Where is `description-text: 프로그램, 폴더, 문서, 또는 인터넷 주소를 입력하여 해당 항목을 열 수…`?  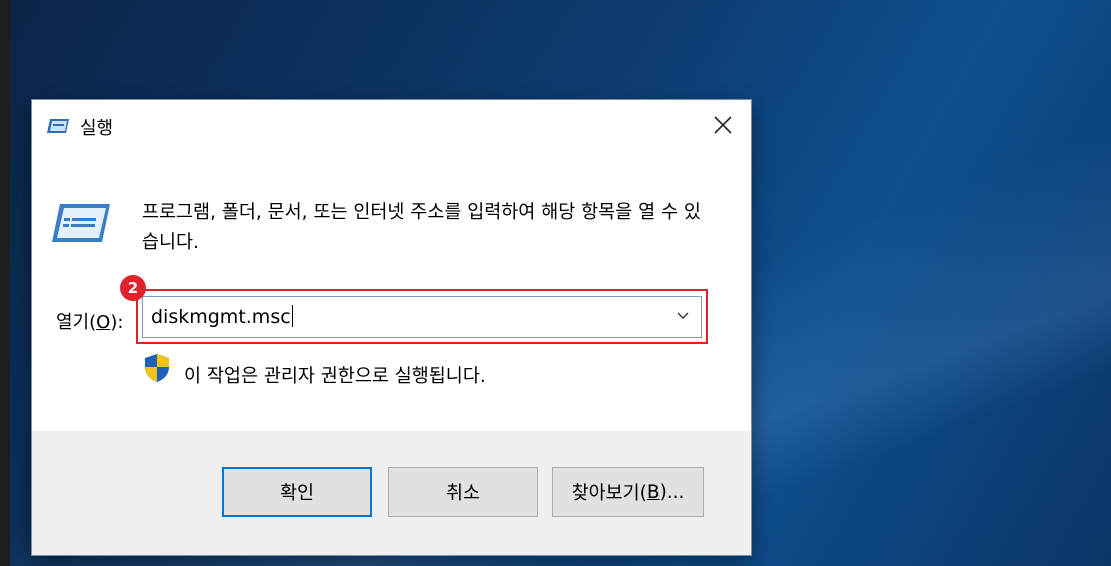
description-text: 프로그램, 폴더, 문서, 또는 인터넷 주소를 입력하여 해당 항목을 열 수… is located at coordinates (421, 227).